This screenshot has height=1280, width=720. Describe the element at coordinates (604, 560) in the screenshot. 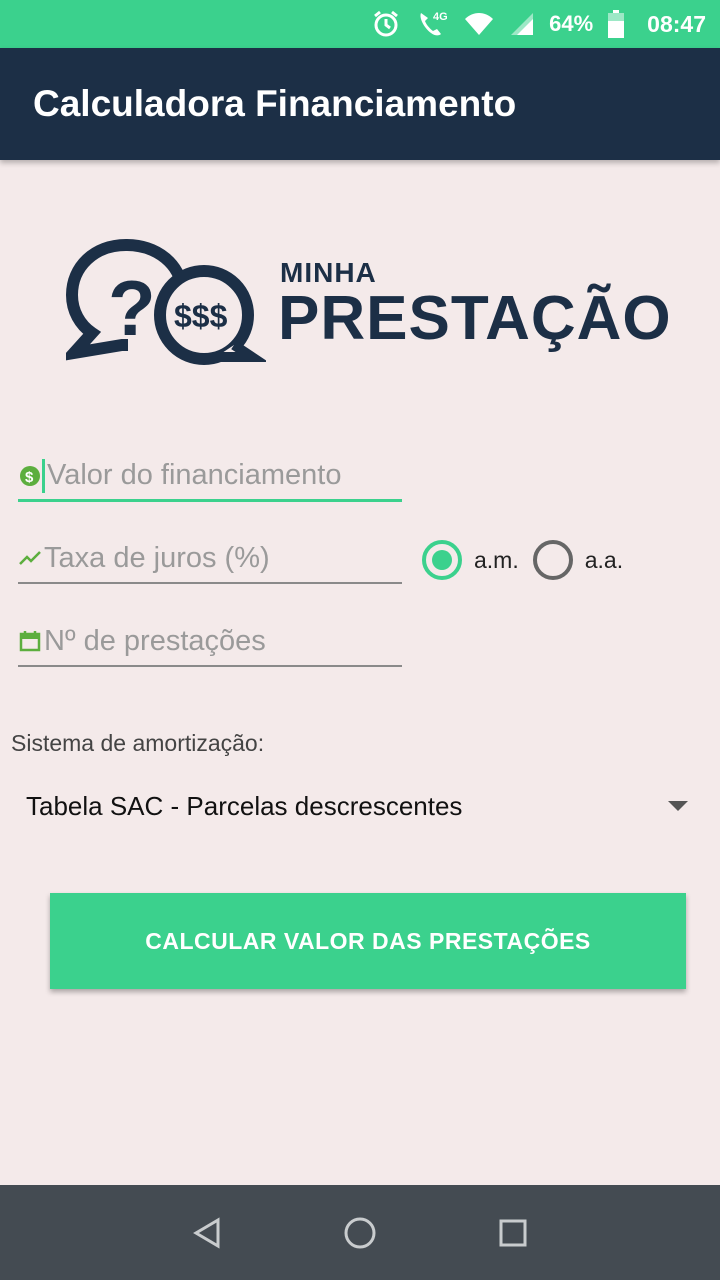

I see `radio-yearly-label: a.a.` at that location.